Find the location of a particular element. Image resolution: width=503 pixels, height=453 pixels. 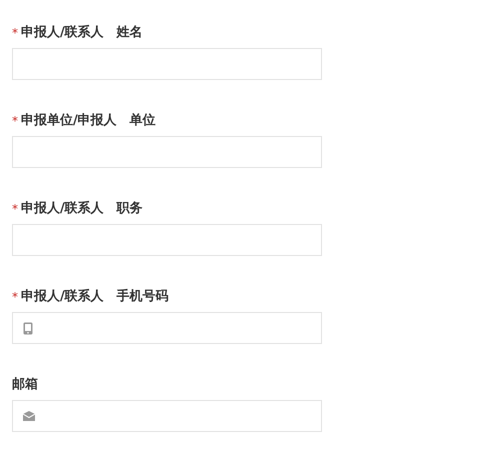

field-label: 申报人/联系人 姓名 is located at coordinates (82, 33).